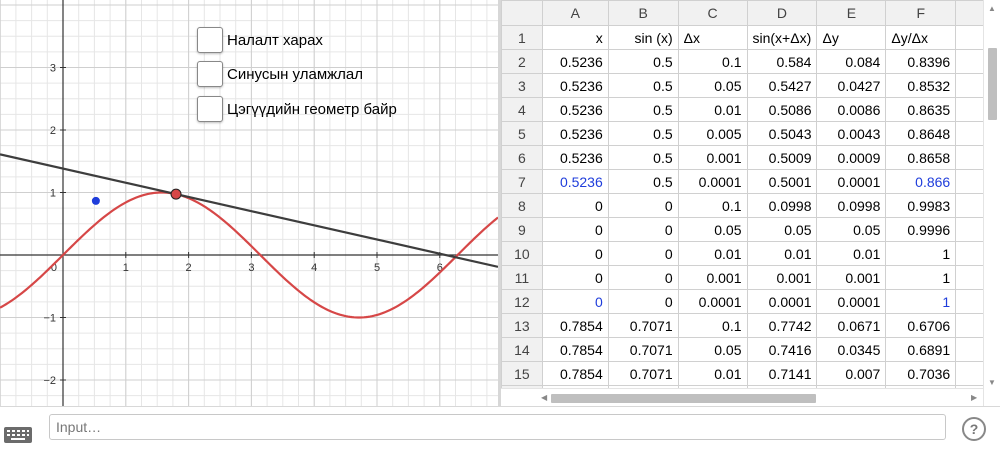 The width and height of the screenshot is (1000, 450). I want to click on row-header: 12, so click(522, 301).